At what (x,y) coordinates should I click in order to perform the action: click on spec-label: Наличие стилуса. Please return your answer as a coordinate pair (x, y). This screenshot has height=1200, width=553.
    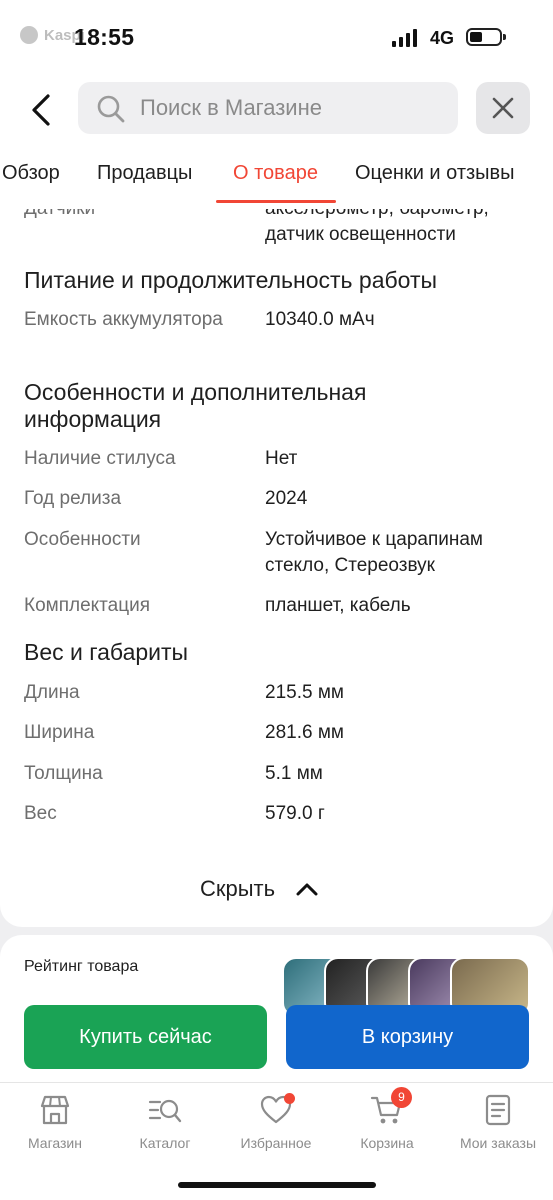
    Looking at the image, I should click on (100, 458).